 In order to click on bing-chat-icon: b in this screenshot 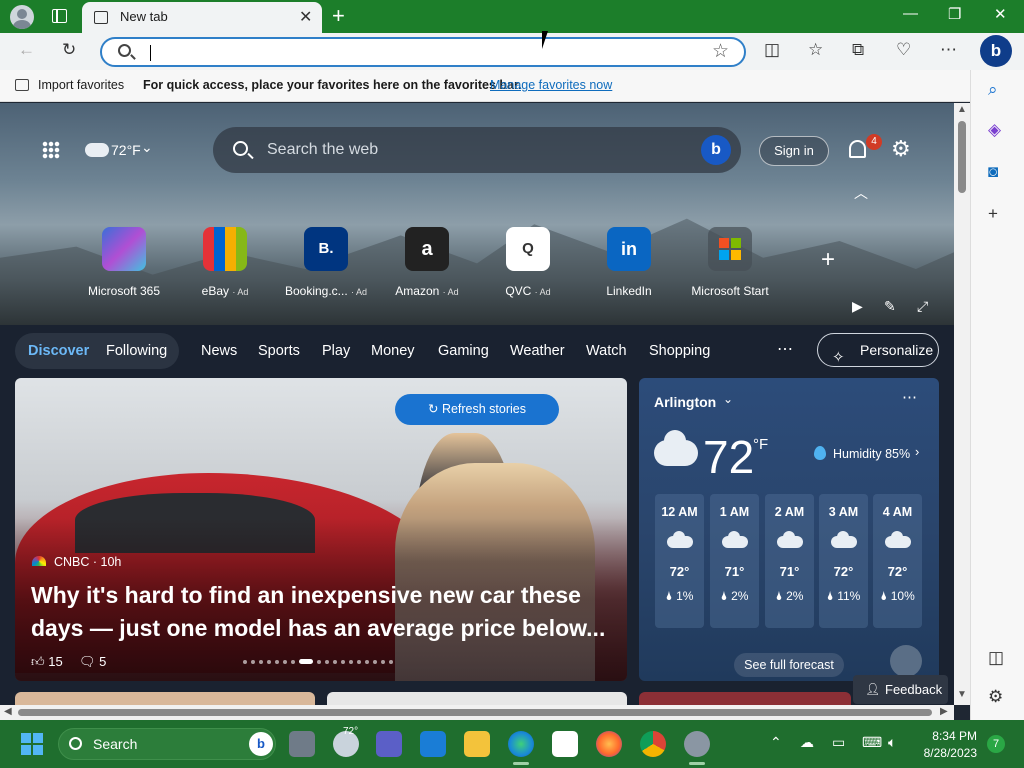, I will do `click(996, 51)`.